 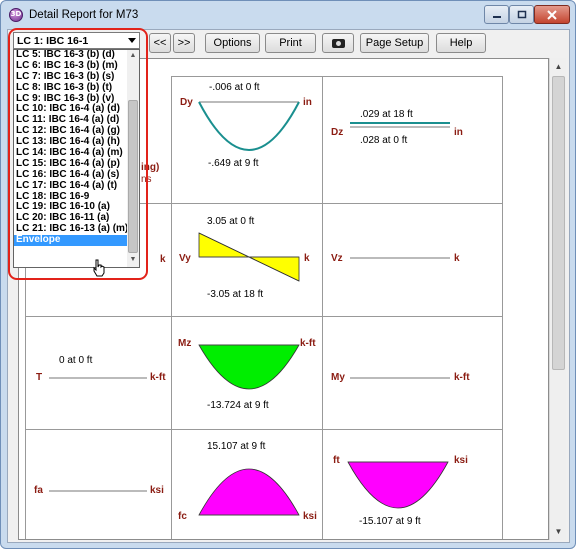 What do you see at coordinates (53, 41) in the screenshot?
I see `load-combination-value: LC 1: IBC 16-1` at bounding box center [53, 41].